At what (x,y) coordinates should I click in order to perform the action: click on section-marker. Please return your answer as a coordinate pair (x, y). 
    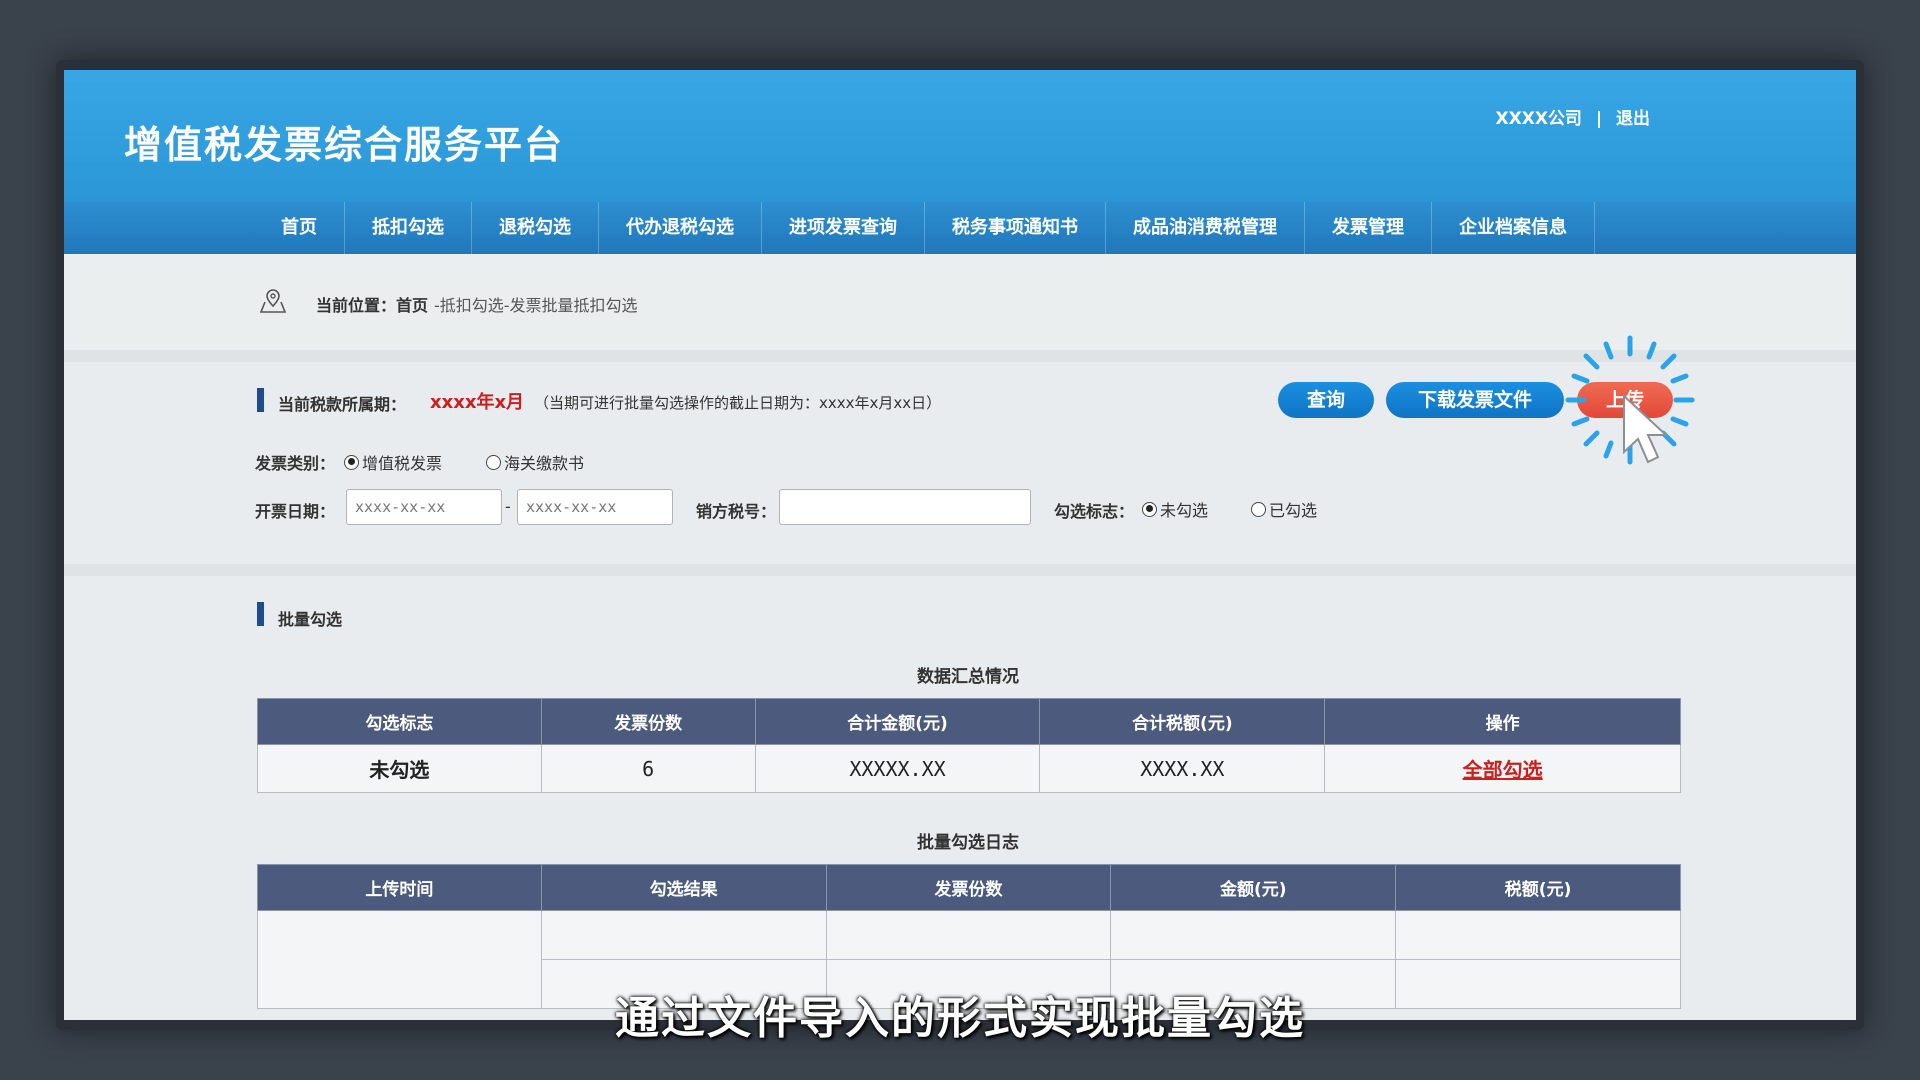
    Looking at the image, I should click on (260, 400).